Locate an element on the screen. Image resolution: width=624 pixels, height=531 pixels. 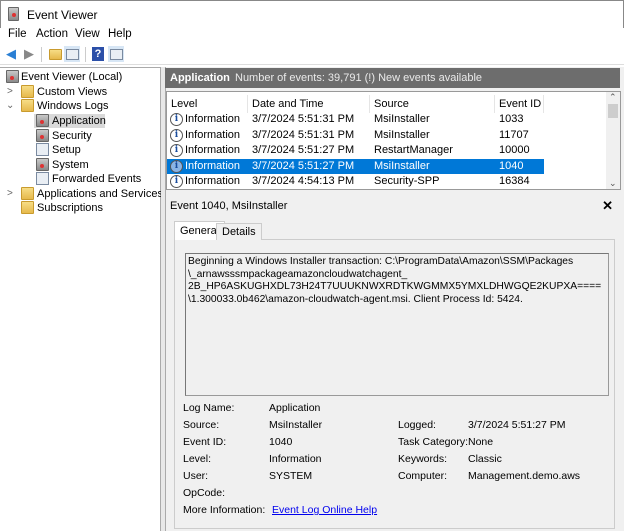
toolbar: ◀ ▶ ? is located at coordinates (312, 54).